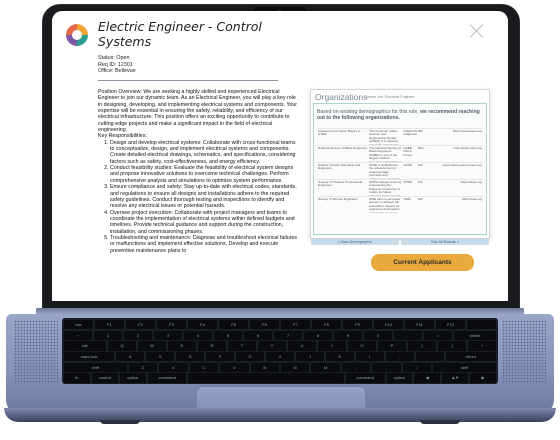  I want to click on speaker-grille-right, so click(524, 352).